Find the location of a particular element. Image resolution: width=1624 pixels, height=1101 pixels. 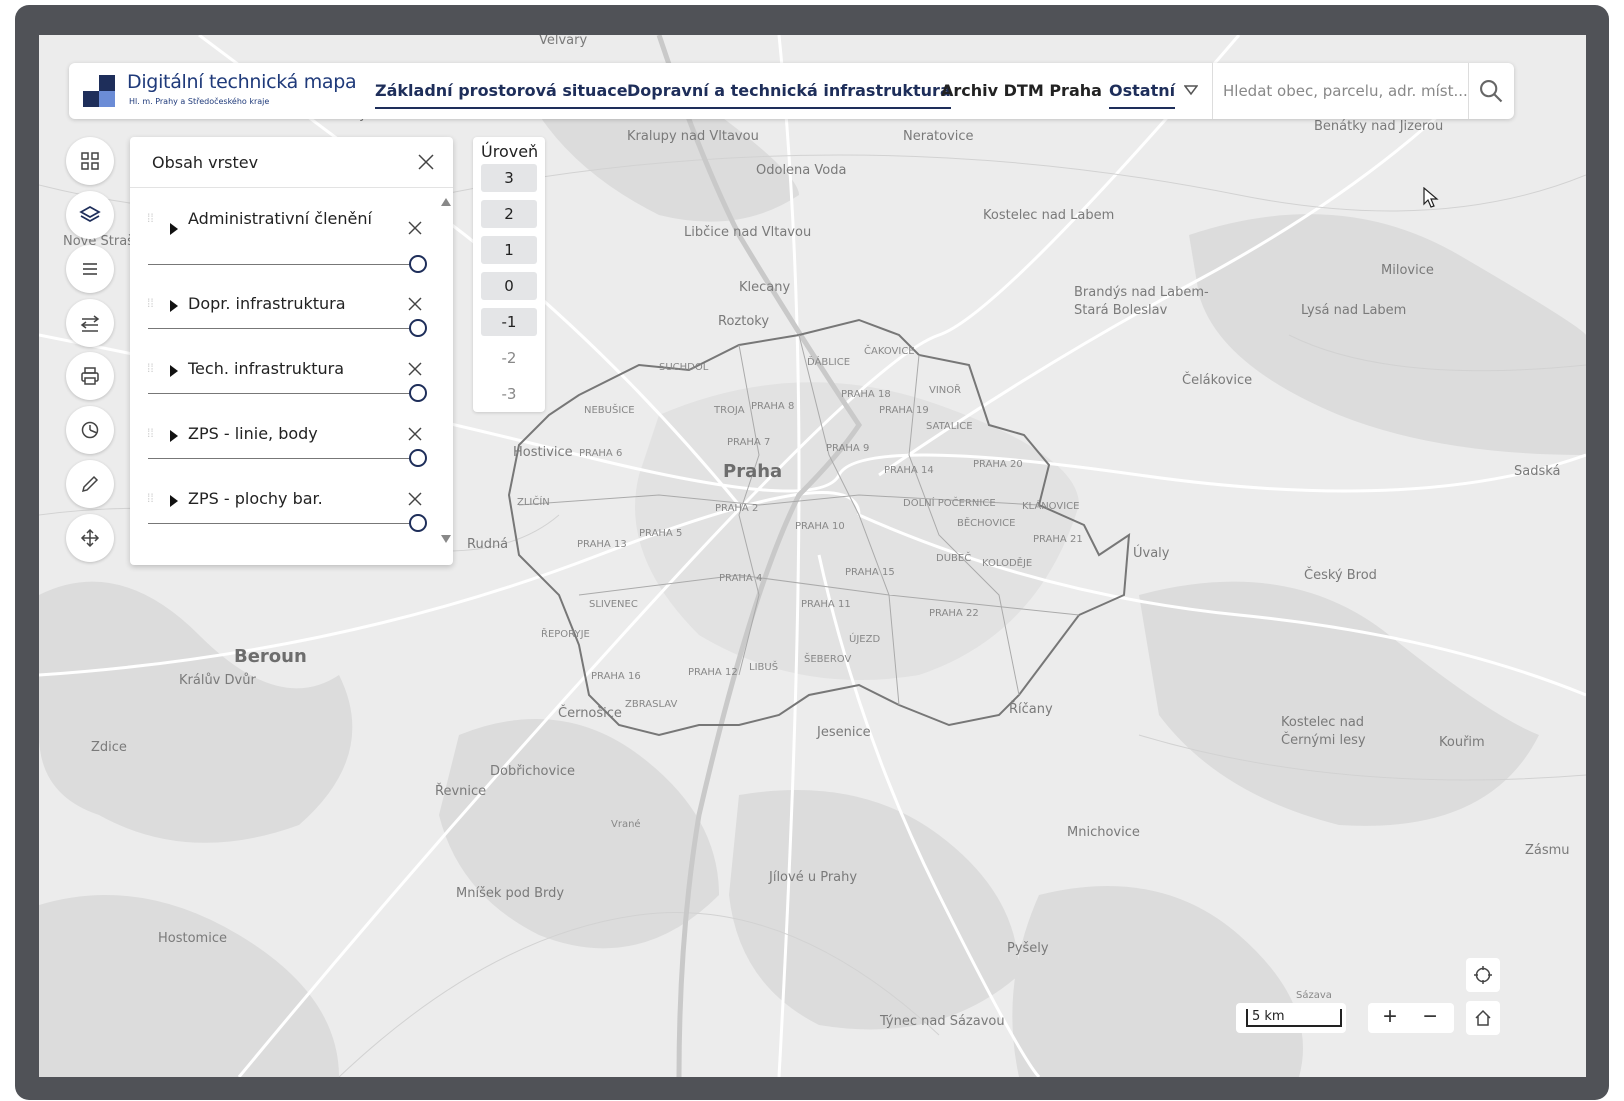

map-label: Roztoky is located at coordinates (744, 321).